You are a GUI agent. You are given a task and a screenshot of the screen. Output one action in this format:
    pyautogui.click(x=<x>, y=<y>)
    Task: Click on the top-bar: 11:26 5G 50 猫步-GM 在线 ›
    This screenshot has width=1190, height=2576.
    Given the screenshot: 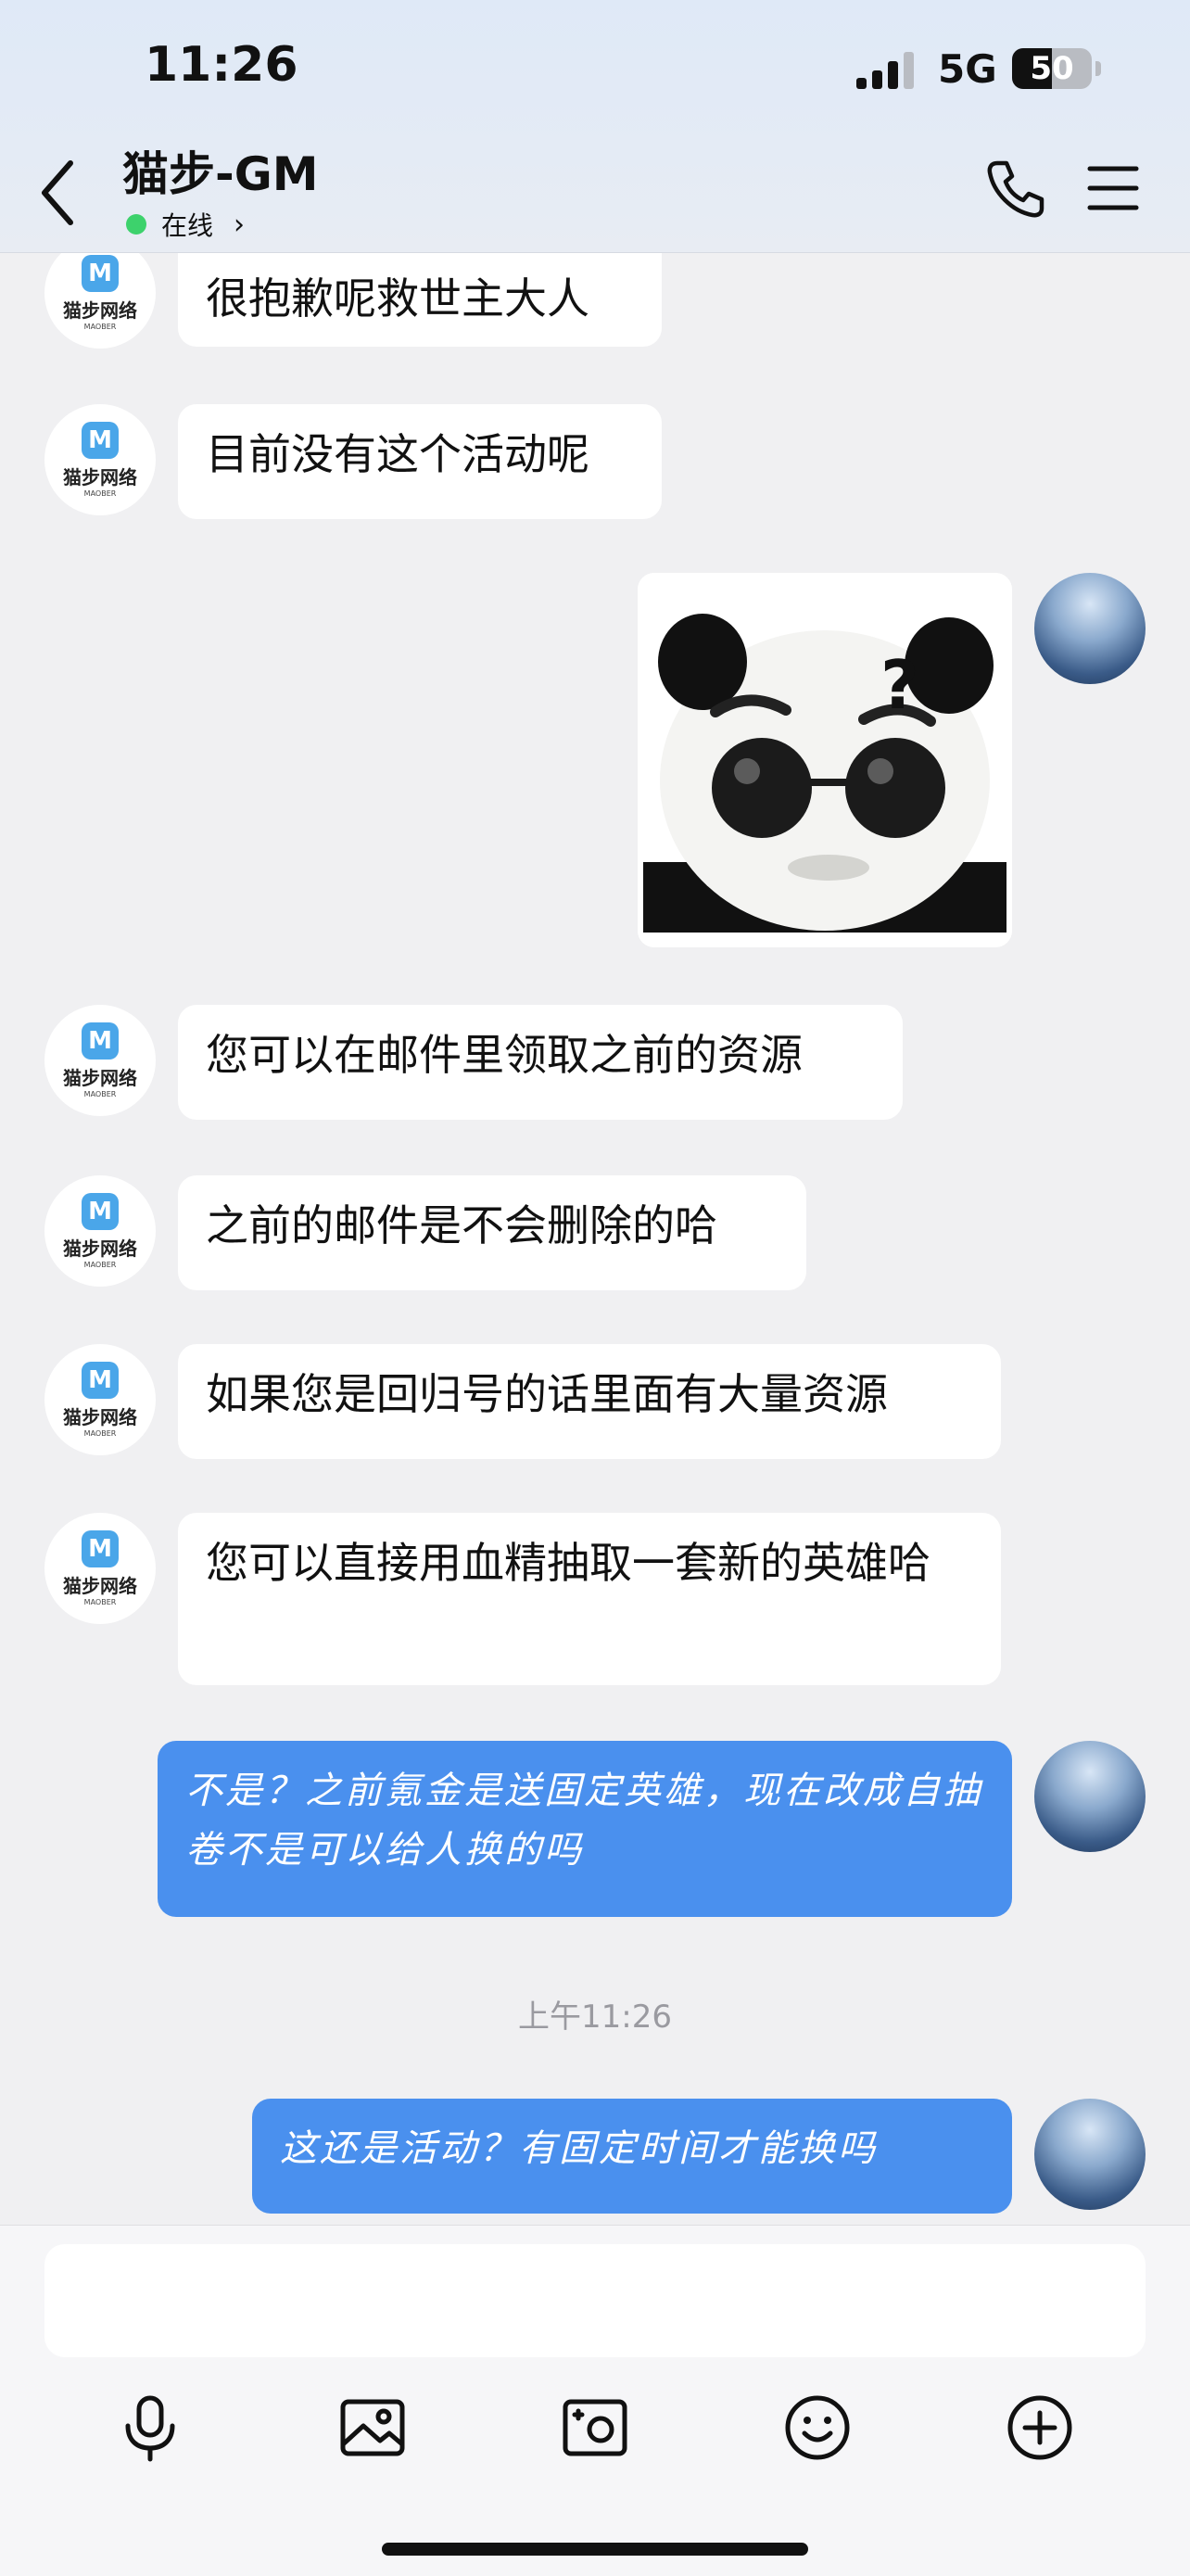 What is the action you would take?
    pyautogui.click(x=595, y=126)
    